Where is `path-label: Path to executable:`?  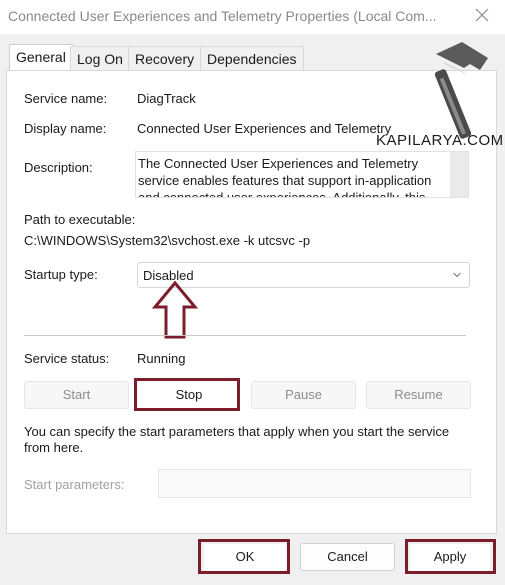 path-label: Path to executable: is located at coordinates (80, 219).